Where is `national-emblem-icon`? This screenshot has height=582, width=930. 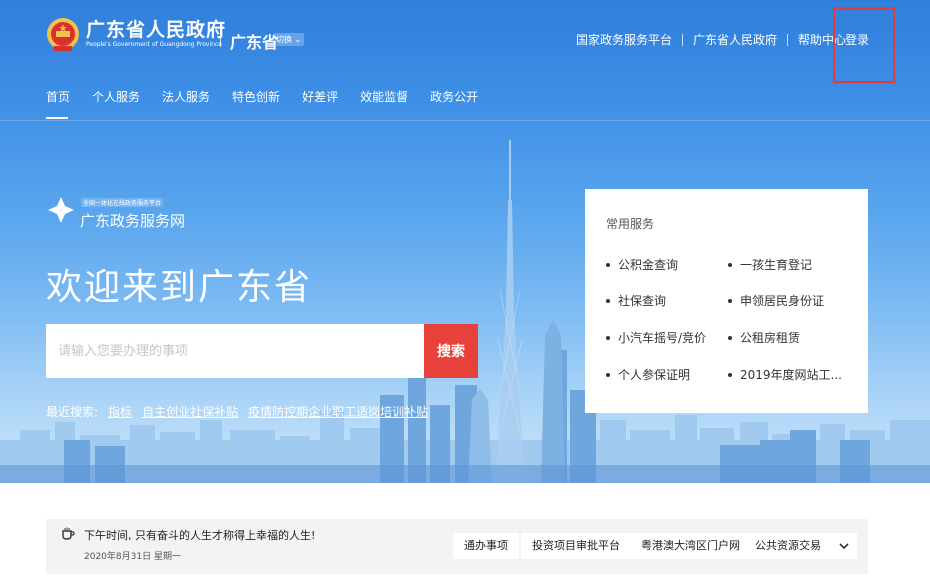 national-emblem-icon is located at coordinates (63, 34).